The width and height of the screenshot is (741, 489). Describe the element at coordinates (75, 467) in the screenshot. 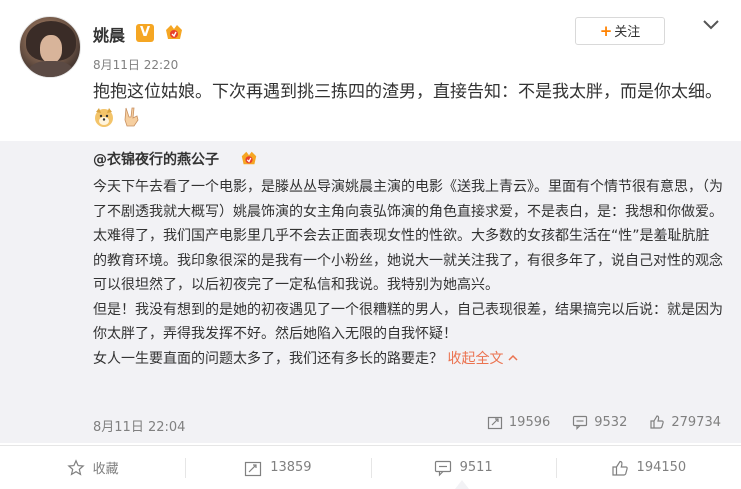

I see `star-icon` at that location.